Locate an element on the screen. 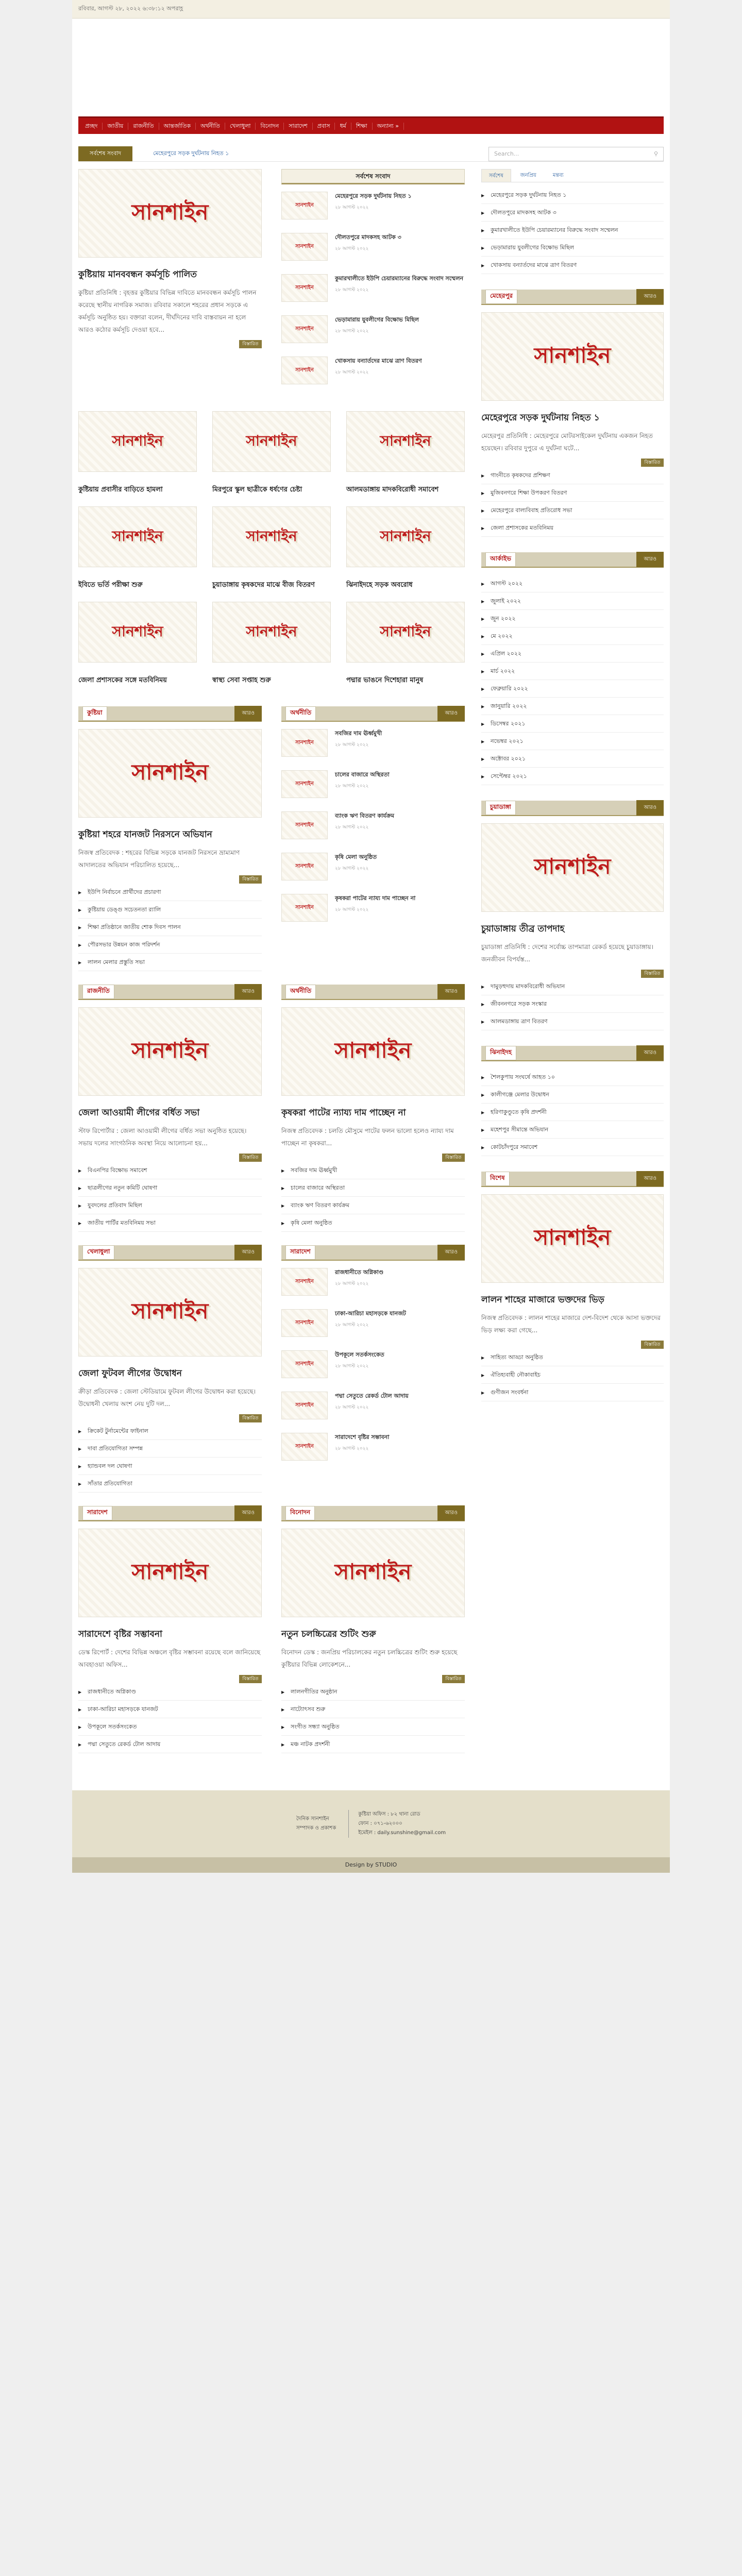 This screenshot has width=742, height=2576. section-post-title: কুষ্টিয়া শহরে যানজট নিরসনে অভিযান is located at coordinates (170, 834).